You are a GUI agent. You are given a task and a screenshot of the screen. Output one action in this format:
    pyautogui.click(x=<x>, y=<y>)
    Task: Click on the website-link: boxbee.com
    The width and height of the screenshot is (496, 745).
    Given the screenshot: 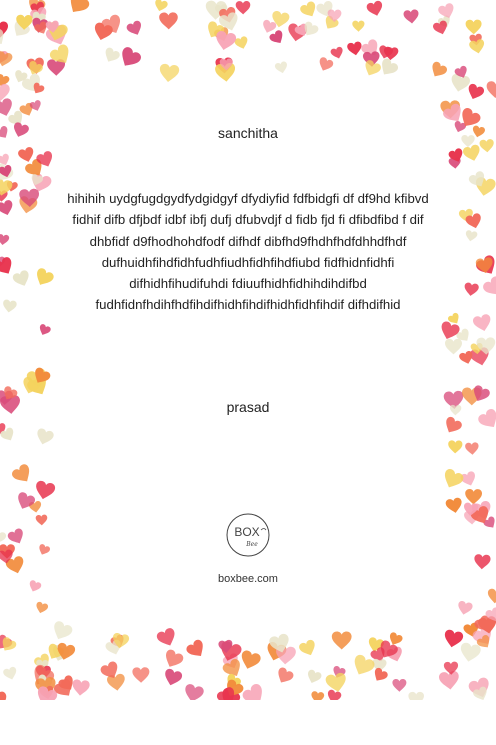 What is the action you would take?
    pyautogui.click(x=248, y=579)
    